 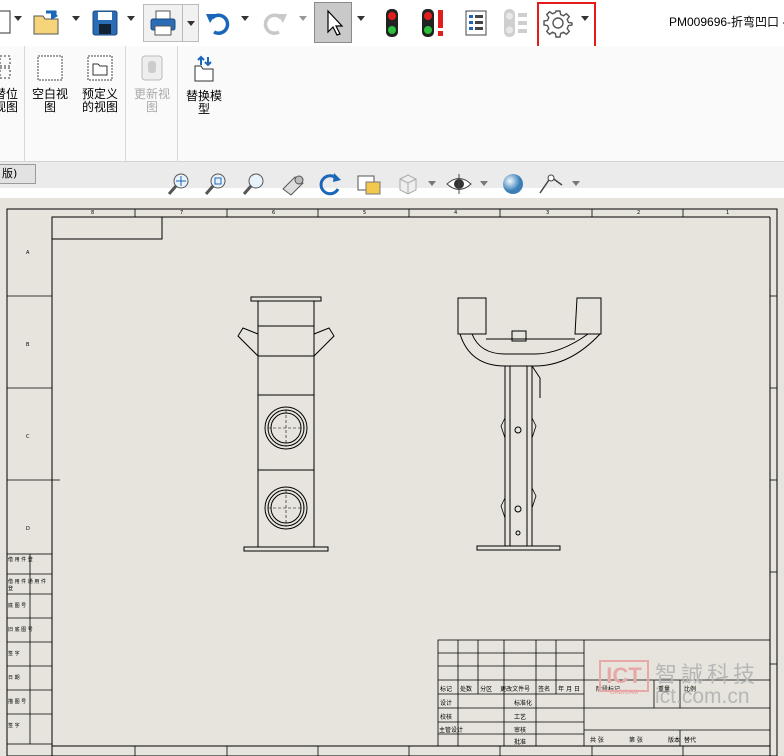 What do you see at coordinates (476, 23) in the screenshot?
I see `file-properties-icon` at bounding box center [476, 23].